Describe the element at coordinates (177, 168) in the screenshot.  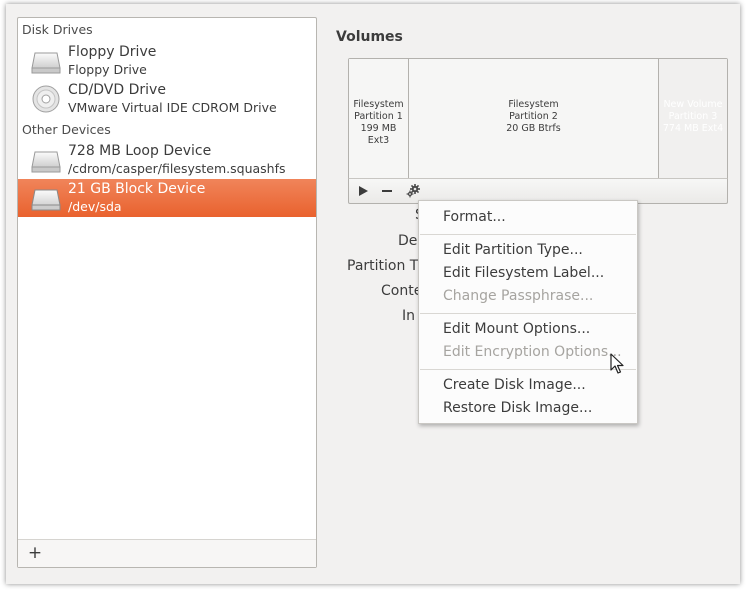
I see `device-subtitle: /cdrom/casper/filesystem.squashfs` at that location.